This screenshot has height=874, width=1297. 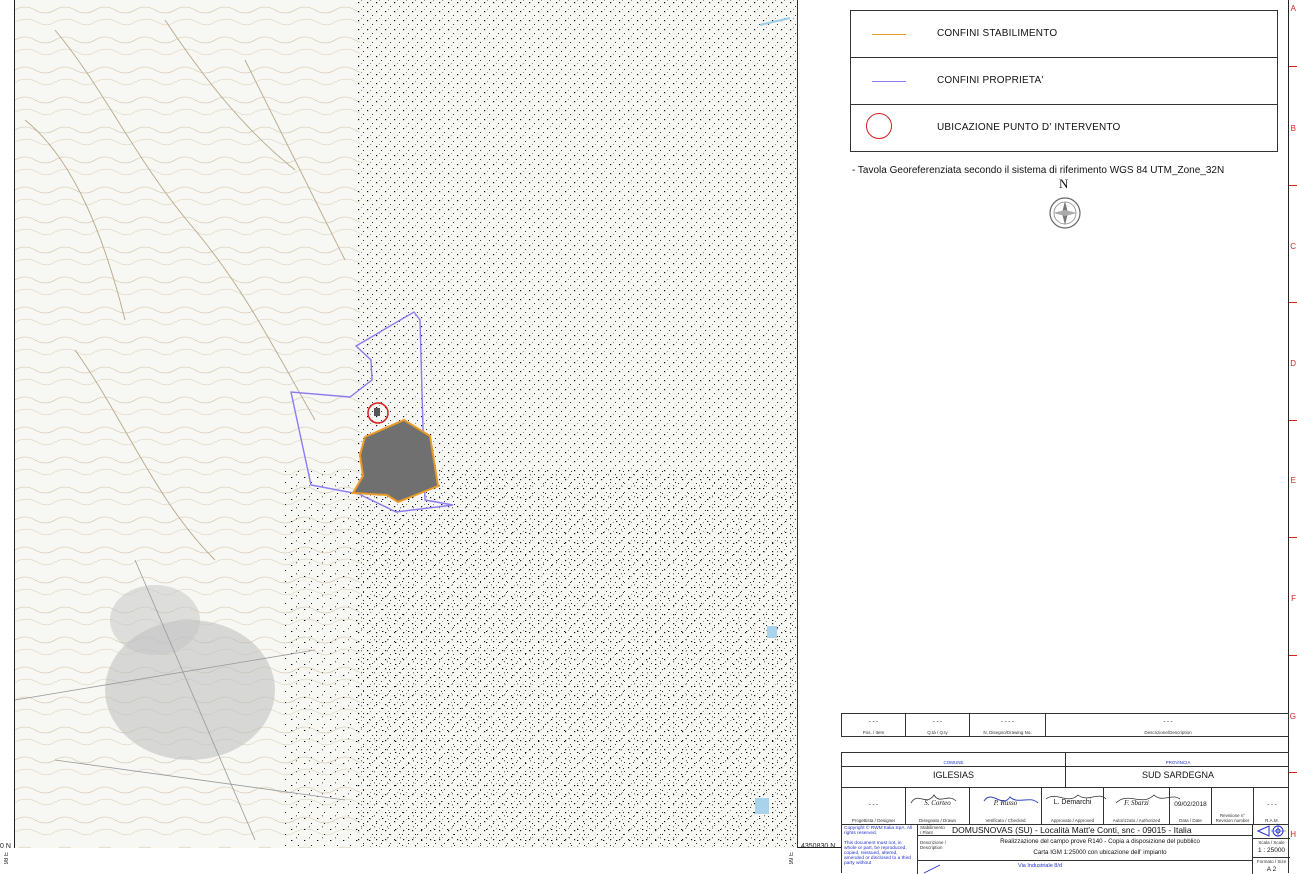 I want to click on legend-label: CONFINI STABILIMENTO, so click(x=997, y=33).